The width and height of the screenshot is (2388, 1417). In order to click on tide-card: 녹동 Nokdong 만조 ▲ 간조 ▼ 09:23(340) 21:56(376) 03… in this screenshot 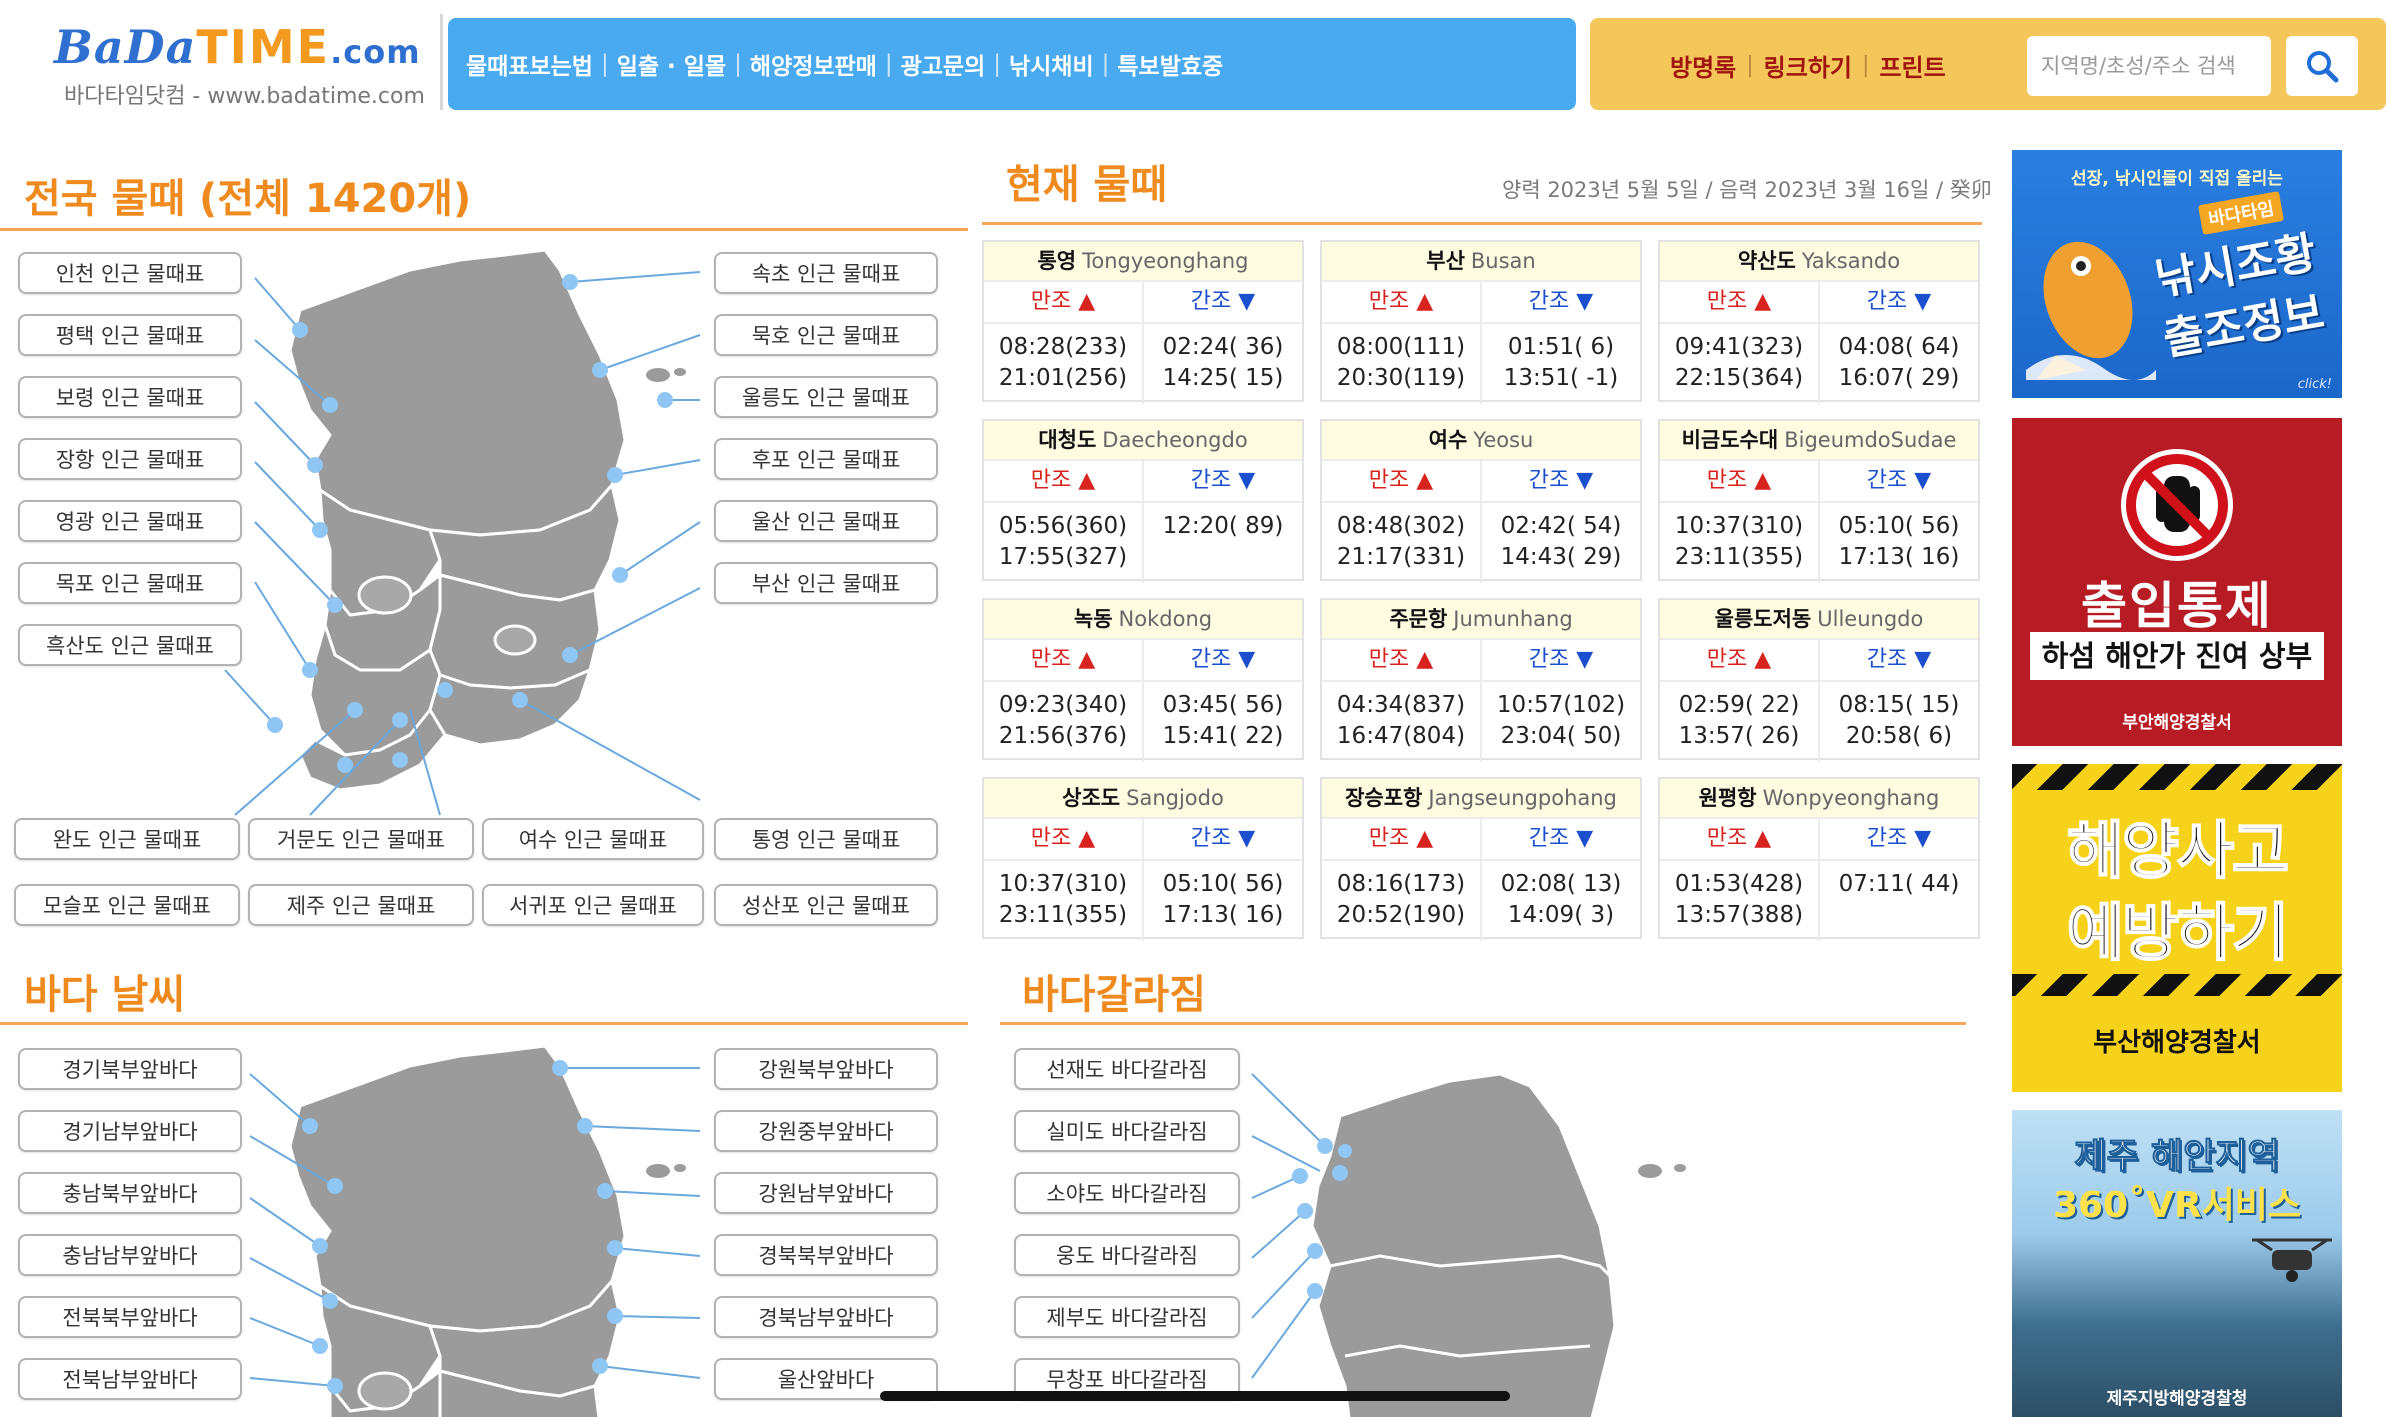, I will do `click(1143, 680)`.